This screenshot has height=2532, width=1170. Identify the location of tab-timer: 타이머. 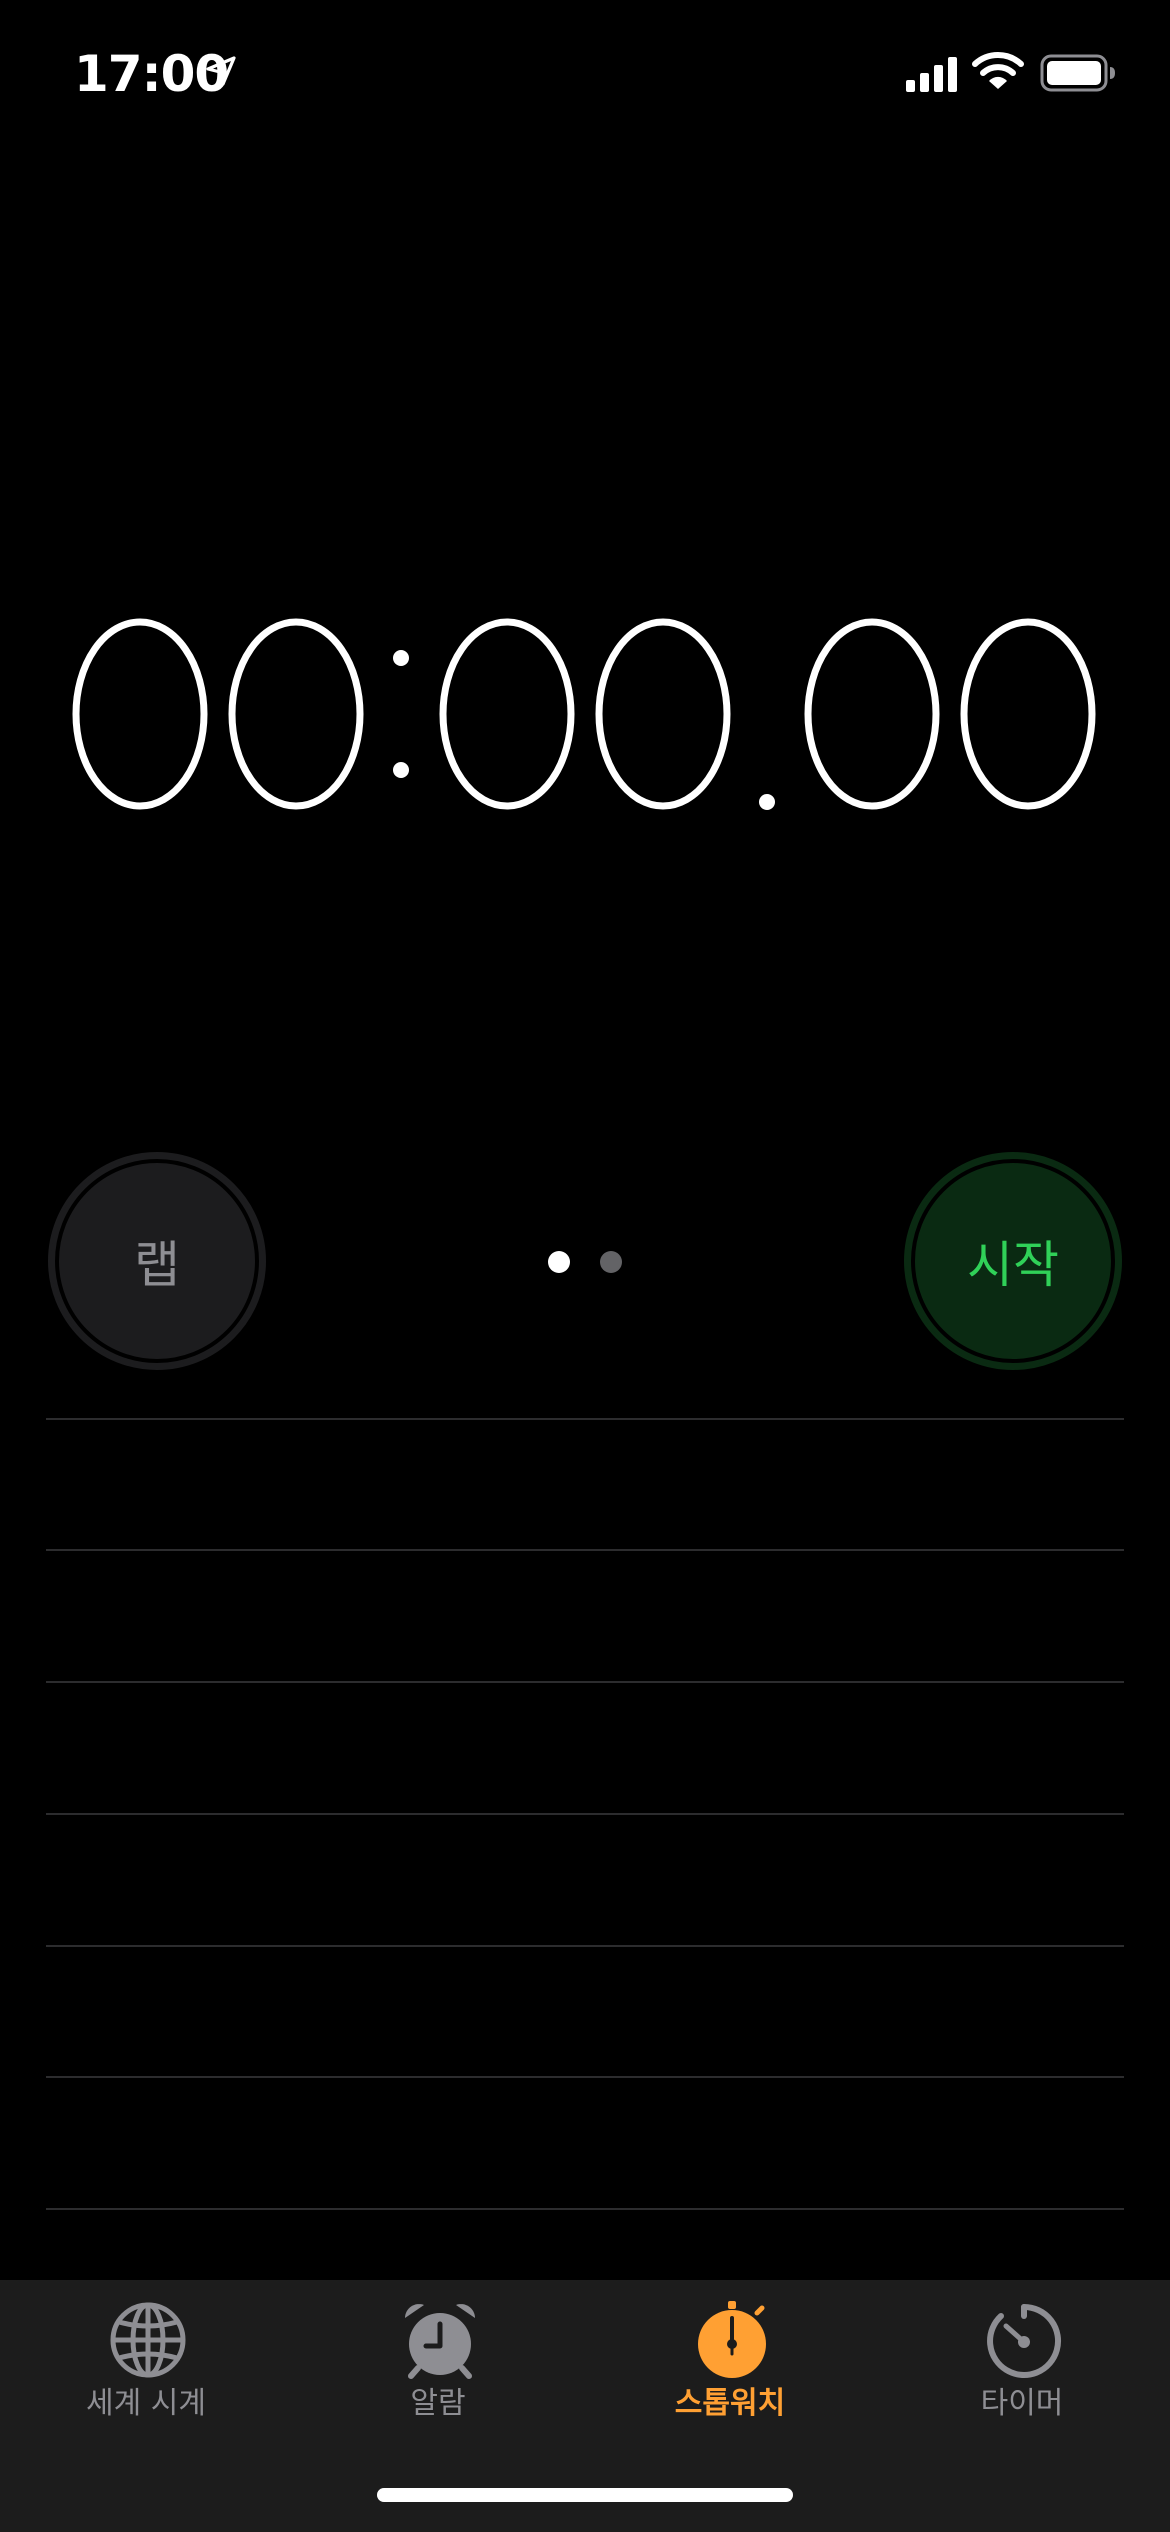
(1022, 2365).